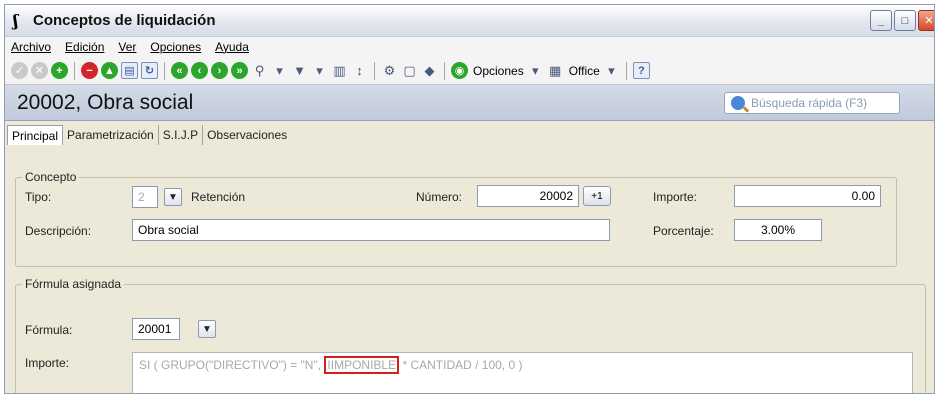 Image resolution: width=935 pixels, height=394 pixels. What do you see at coordinates (339, 70) in the screenshot?
I see `columns-icon: ▥` at bounding box center [339, 70].